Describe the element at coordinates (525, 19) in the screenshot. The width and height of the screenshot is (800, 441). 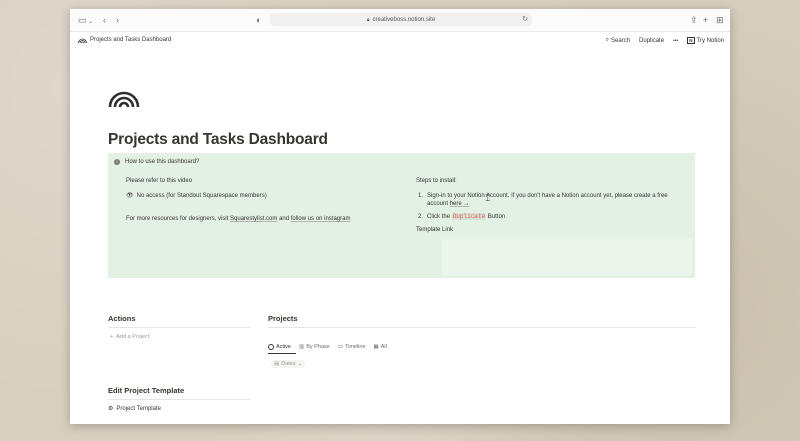
I see `reload-icon: ↻` at that location.